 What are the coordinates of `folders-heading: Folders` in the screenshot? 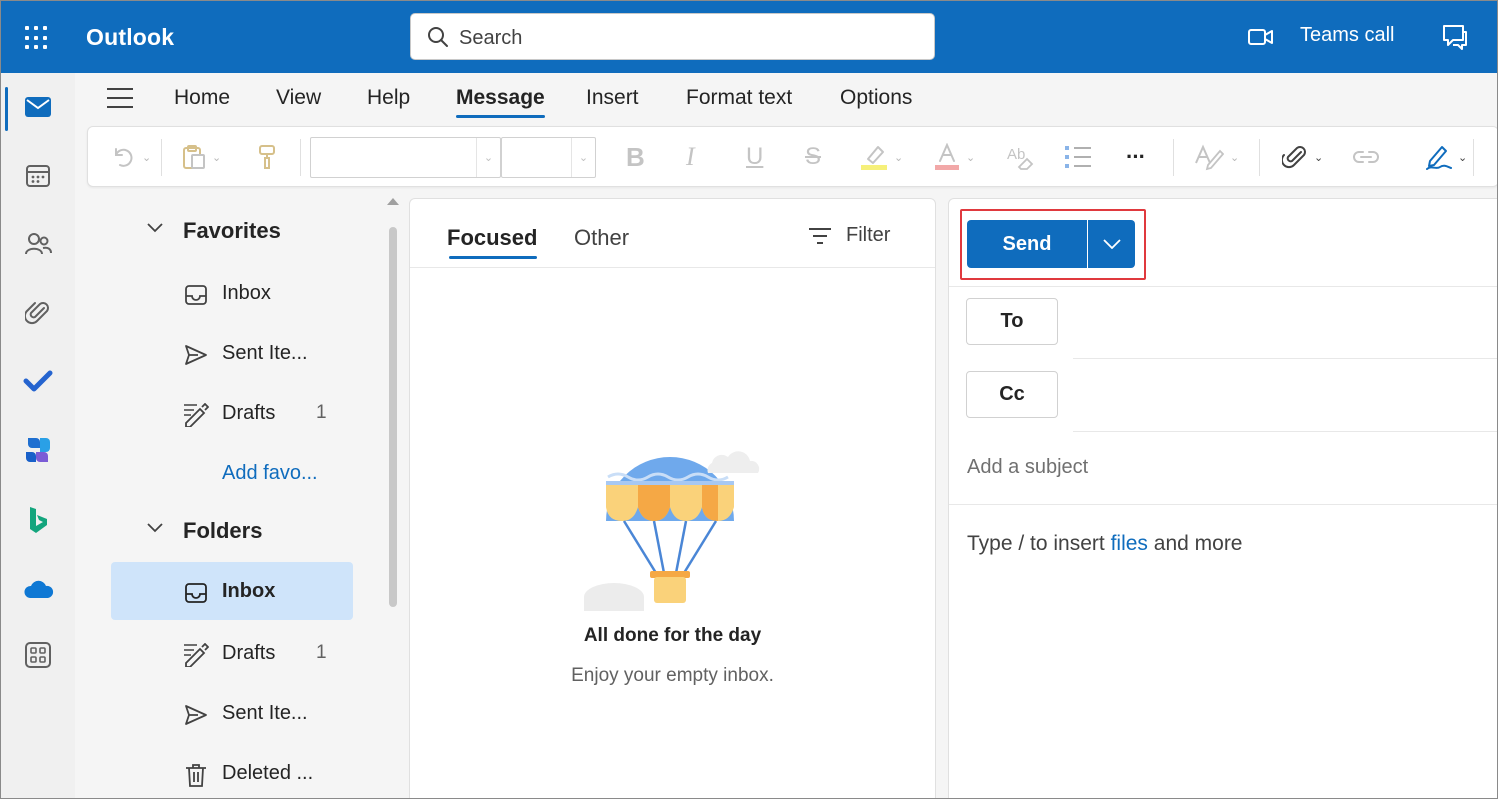 It's located at (222, 531).